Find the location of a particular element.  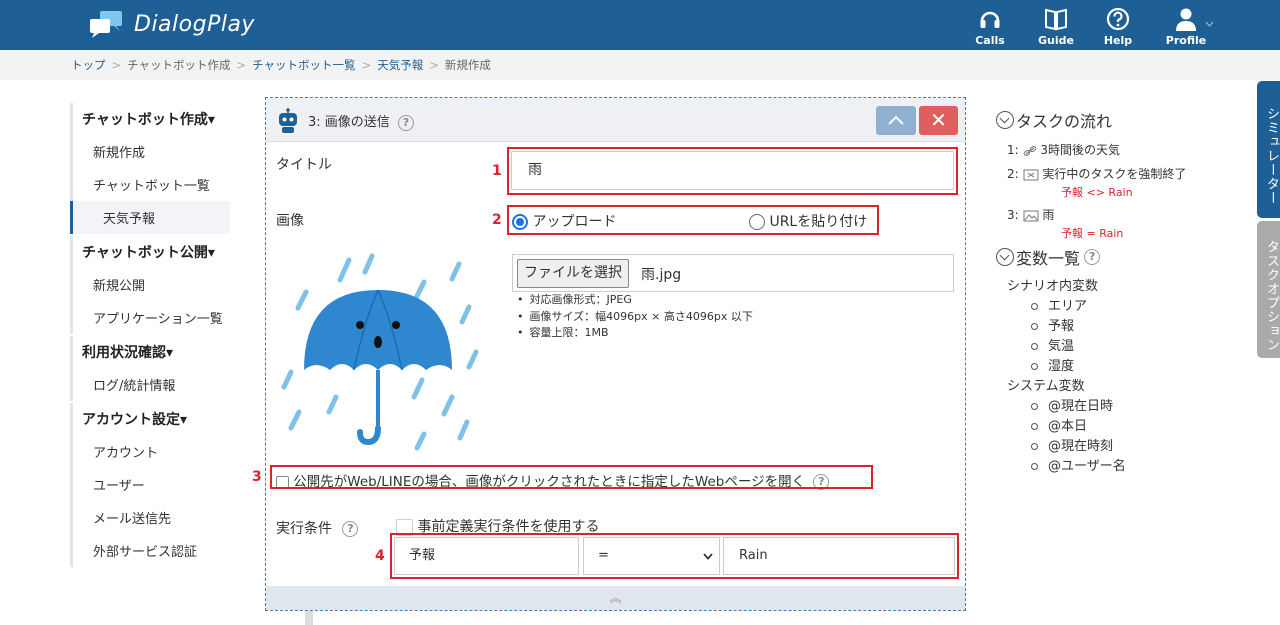

sidebar-item-chatbot-list: チャットボット一覧 is located at coordinates (151, 184).